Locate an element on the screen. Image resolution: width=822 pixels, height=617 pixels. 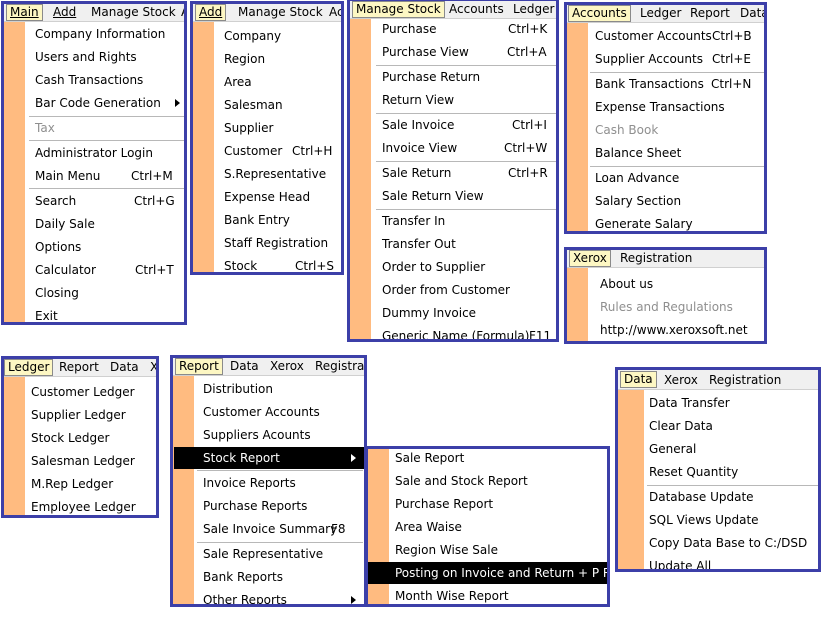
menu-item-generic-name: Generic Name (Formula) F11 is located at coordinates (469, 332).